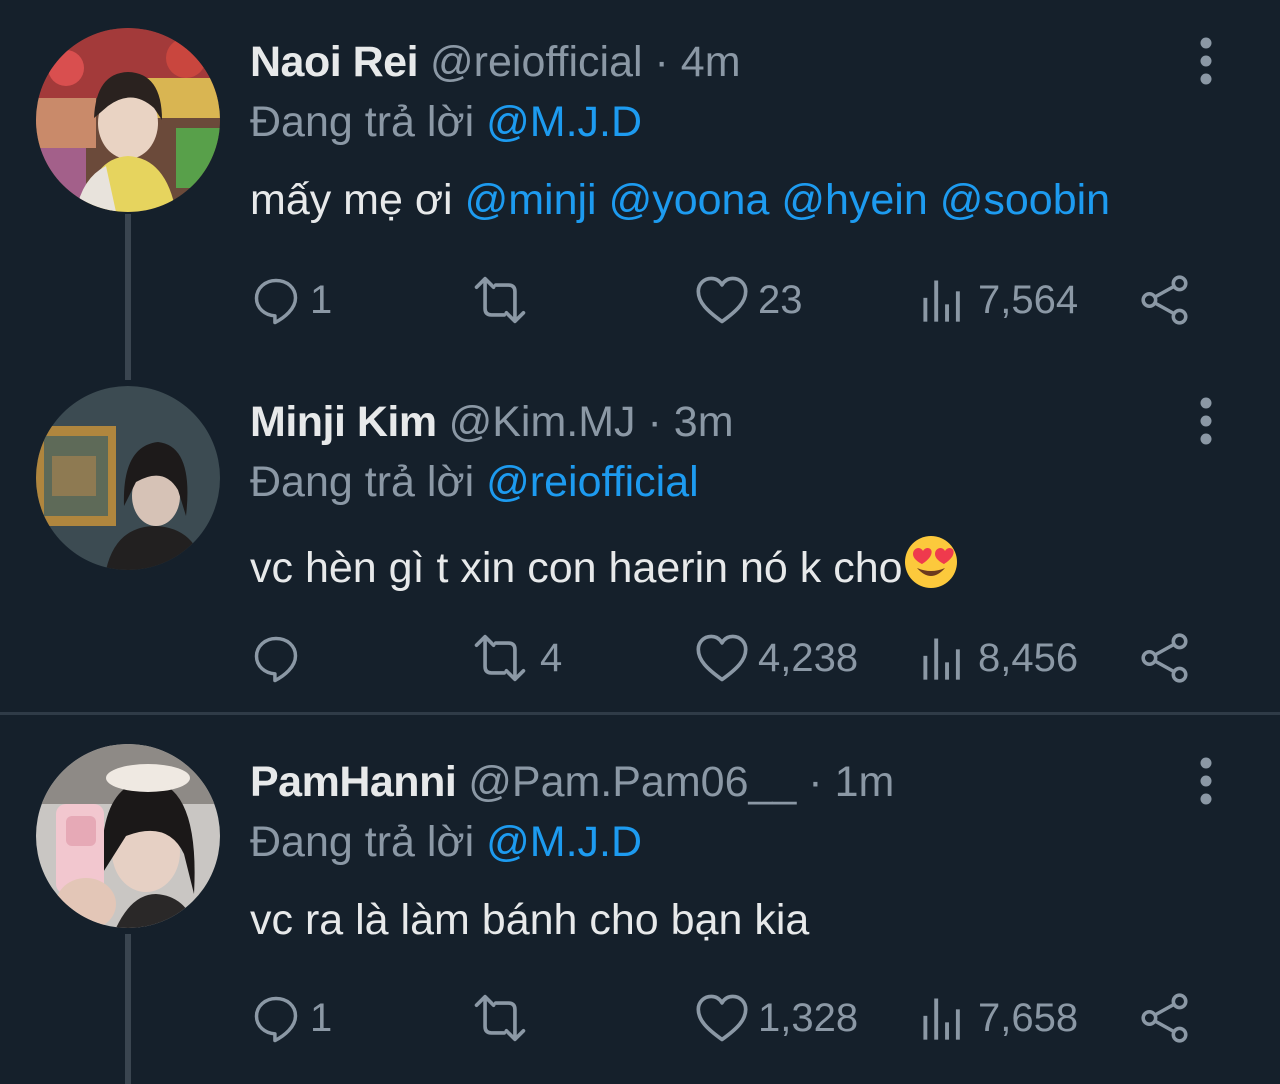 The width and height of the screenshot is (1280, 1084). I want to click on replying-to: Đang trả lời @reiofficial, so click(474, 482).